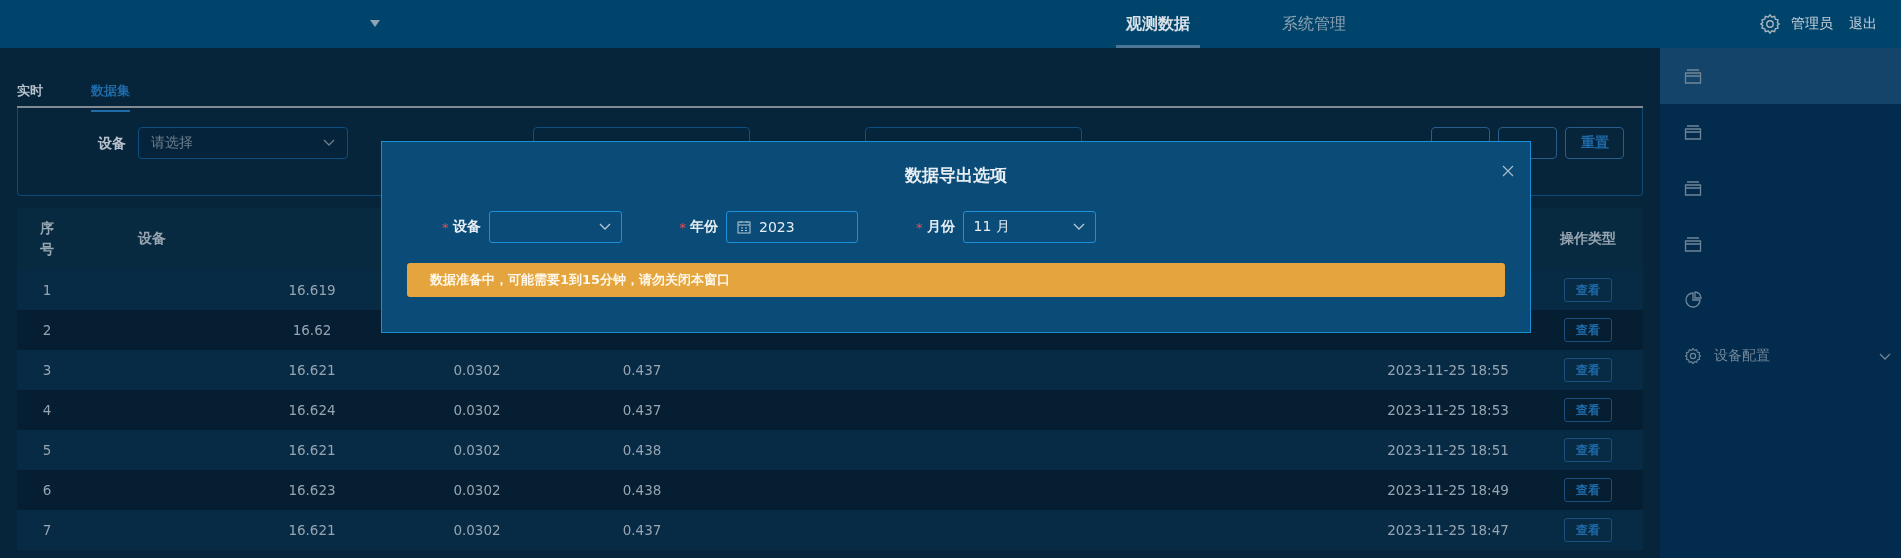 This screenshot has height=558, width=1901. Describe the element at coordinates (1742, 356) in the screenshot. I see `menu-label: 设备配置` at that location.